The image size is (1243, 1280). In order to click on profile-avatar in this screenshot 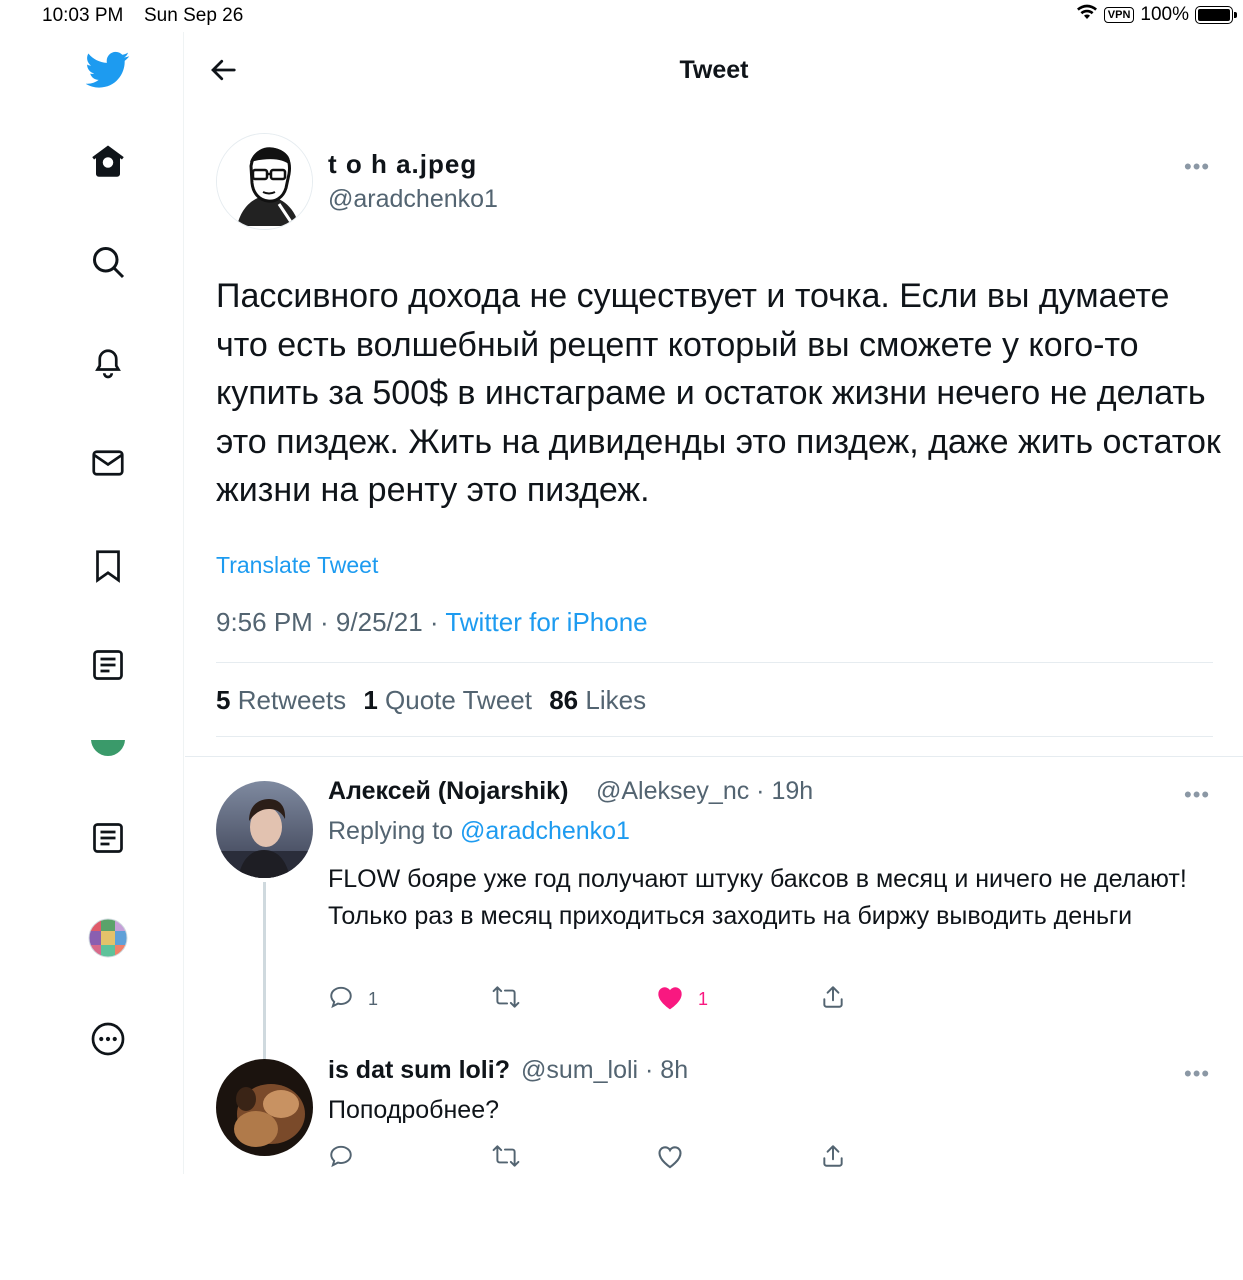, I will do `click(108, 938)`.